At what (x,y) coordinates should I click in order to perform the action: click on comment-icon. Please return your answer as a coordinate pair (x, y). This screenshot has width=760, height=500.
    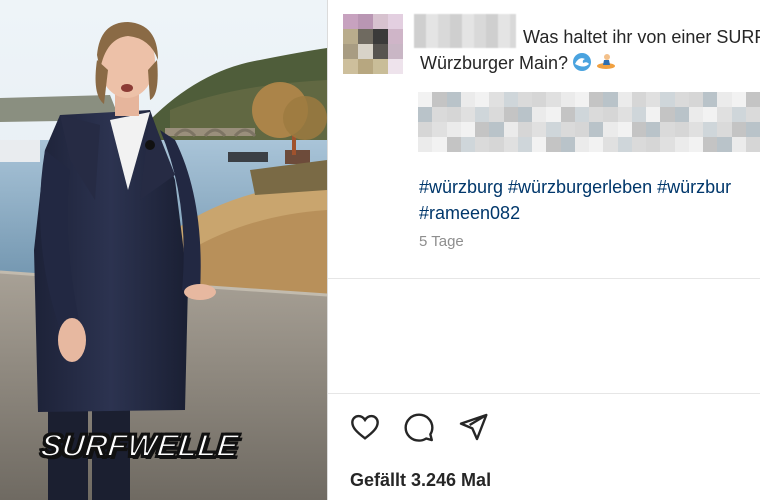
    Looking at the image, I should click on (419, 427).